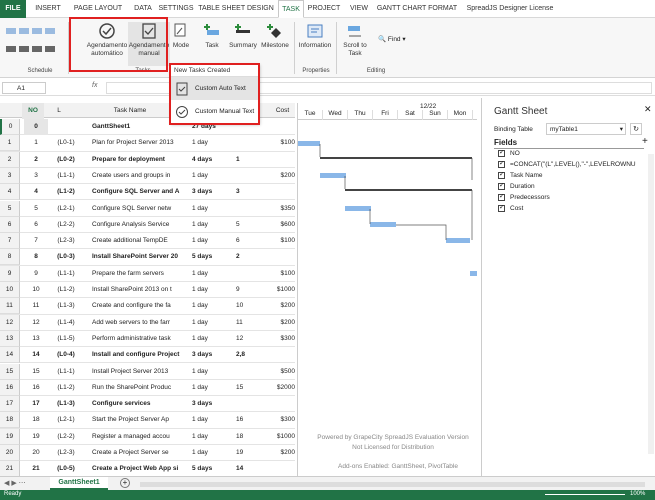 The image size is (655, 500). I want to click on row-number: 17, so click(10, 404).